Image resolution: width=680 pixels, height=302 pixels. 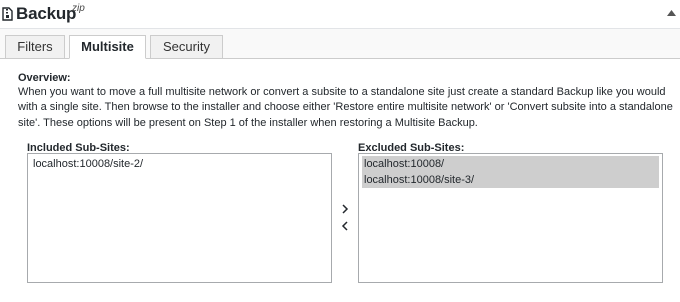 I want to click on tab-multisite: Multisite, so click(x=107, y=47).